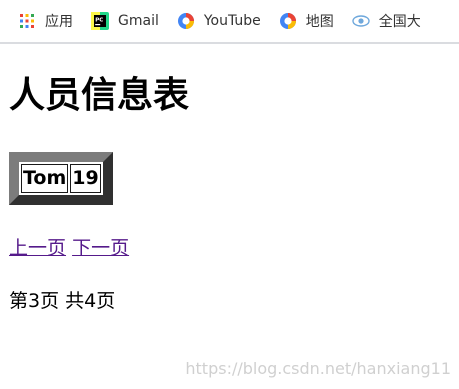  What do you see at coordinates (361, 21) in the screenshot?
I see `eye-icon` at bounding box center [361, 21].